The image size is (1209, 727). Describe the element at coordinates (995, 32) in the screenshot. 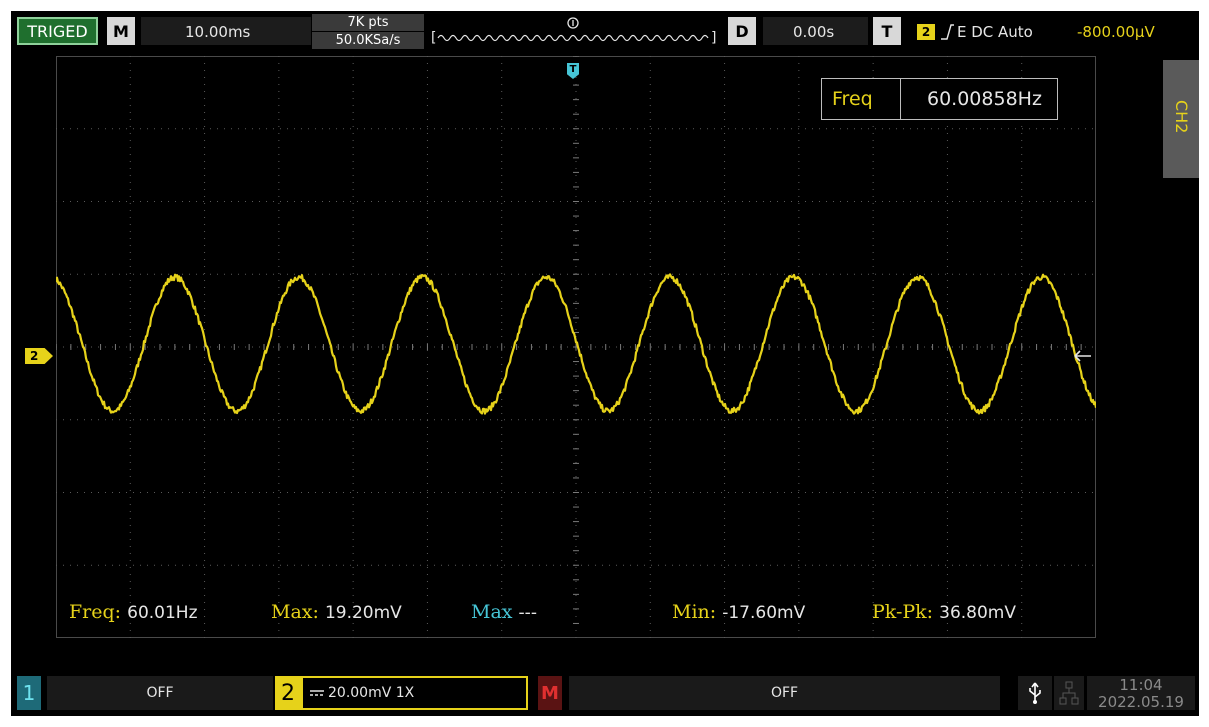

I see `trigger-info: E DC Auto` at that location.